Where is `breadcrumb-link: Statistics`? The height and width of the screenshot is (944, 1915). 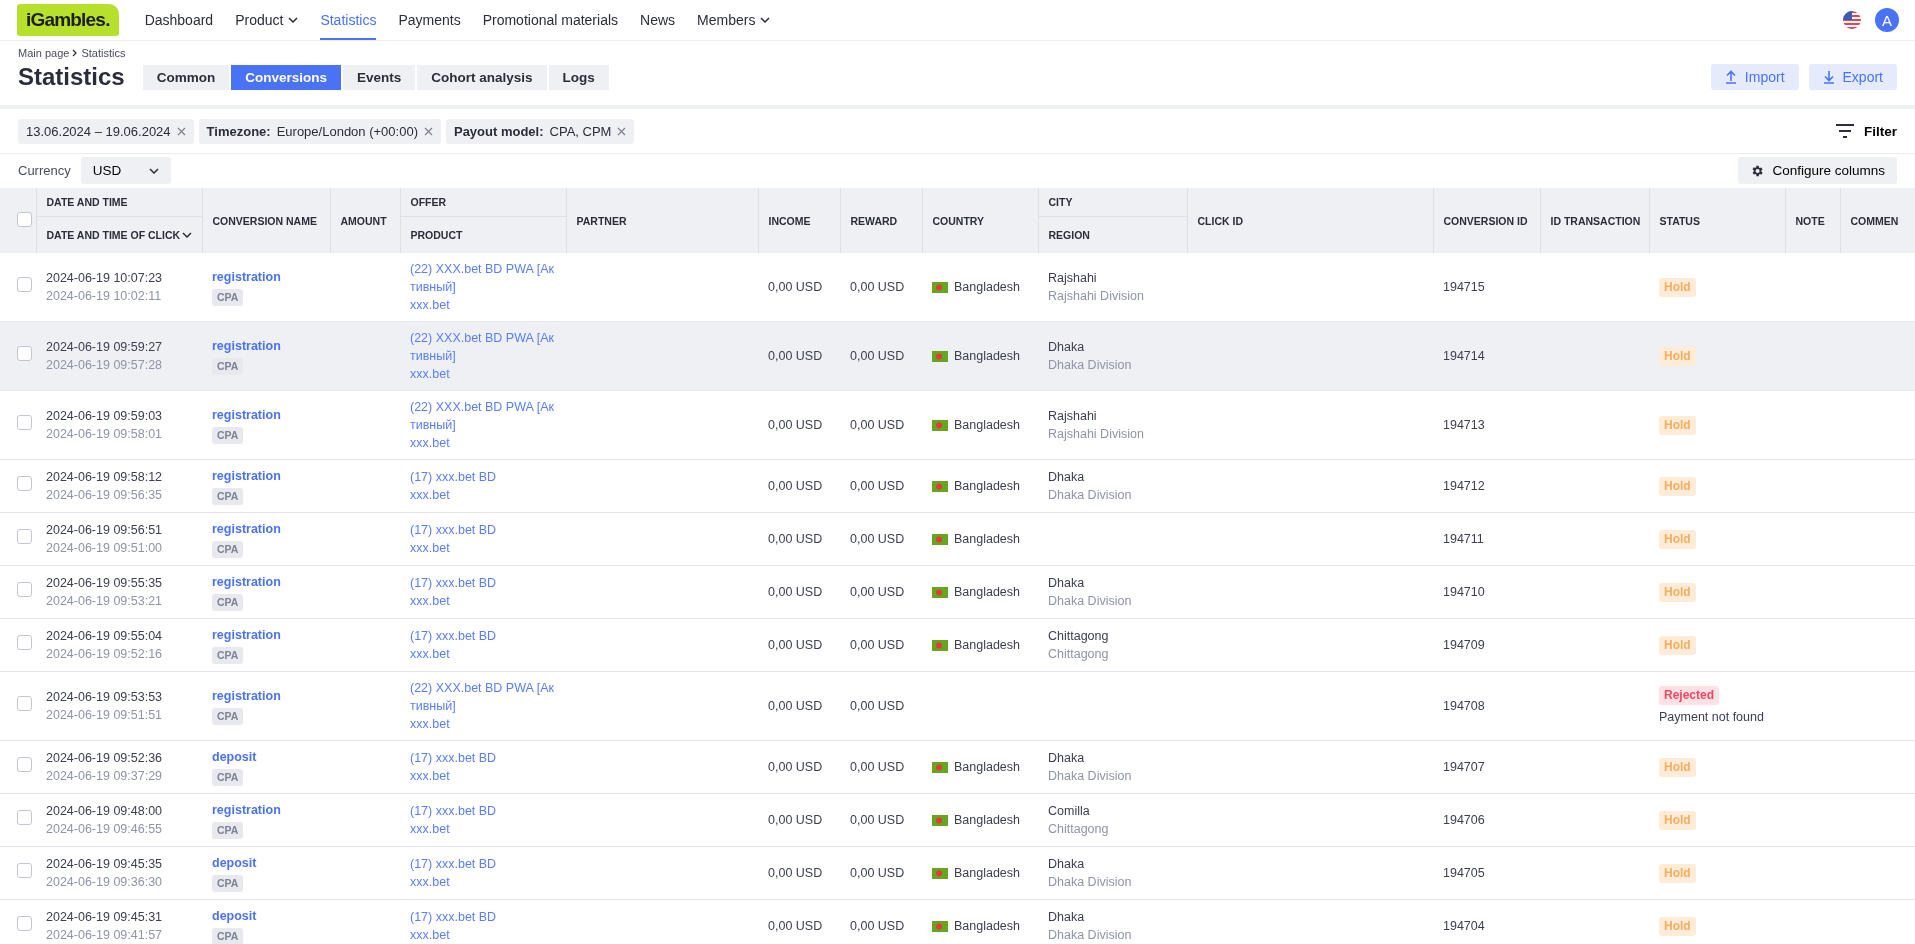 breadcrumb-link: Statistics is located at coordinates (103, 53).